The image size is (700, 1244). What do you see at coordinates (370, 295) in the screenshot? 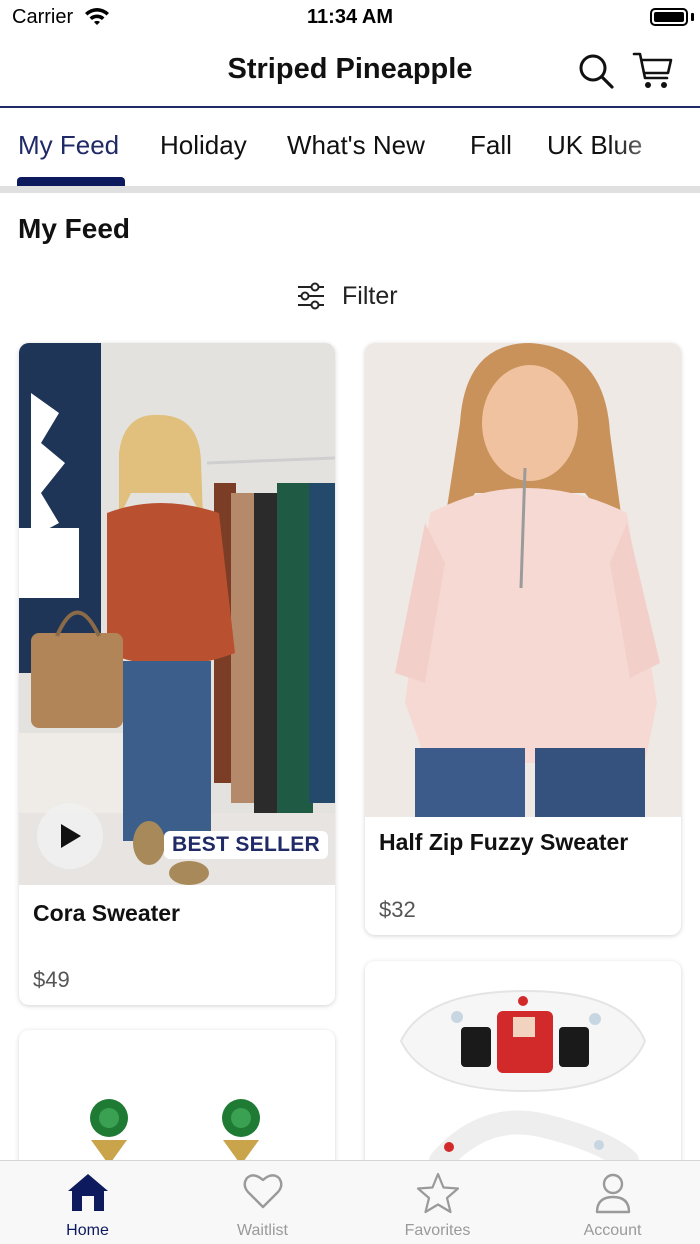
I see `filter-label: Filter` at bounding box center [370, 295].